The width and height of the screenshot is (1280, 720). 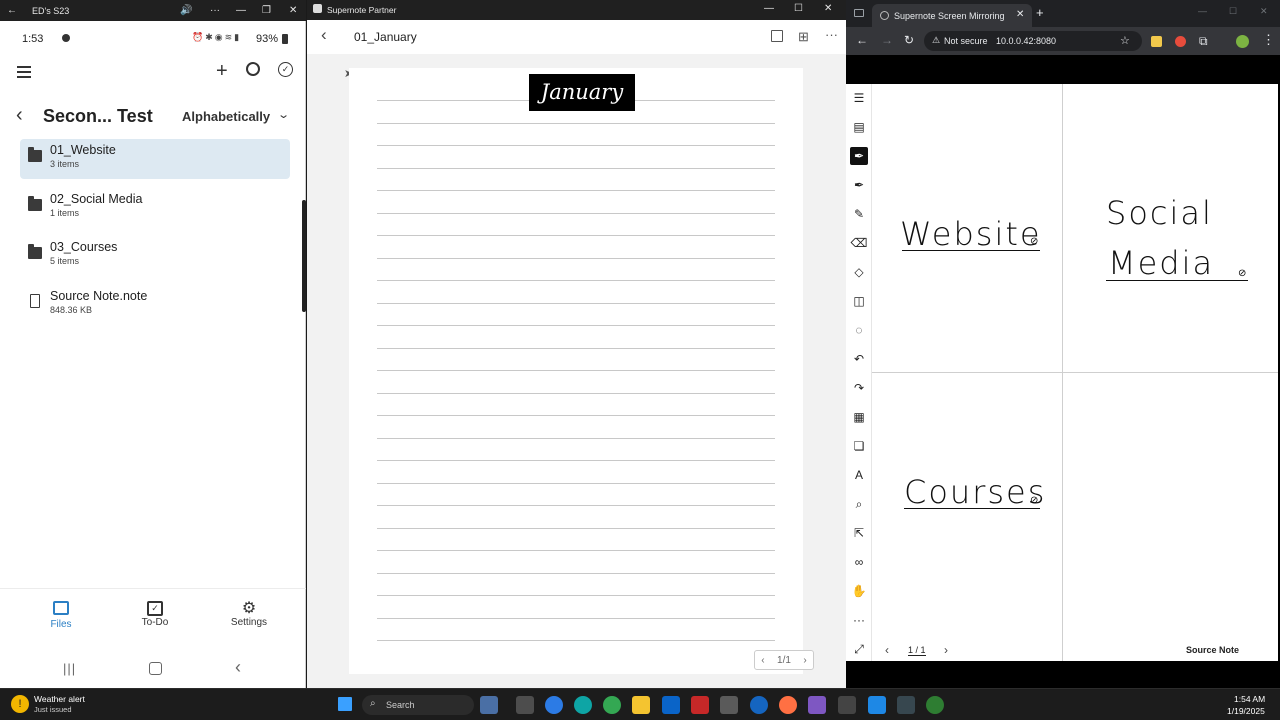 What do you see at coordinates (69, 668) in the screenshot?
I see `recents-icon: |||` at bounding box center [69, 668].